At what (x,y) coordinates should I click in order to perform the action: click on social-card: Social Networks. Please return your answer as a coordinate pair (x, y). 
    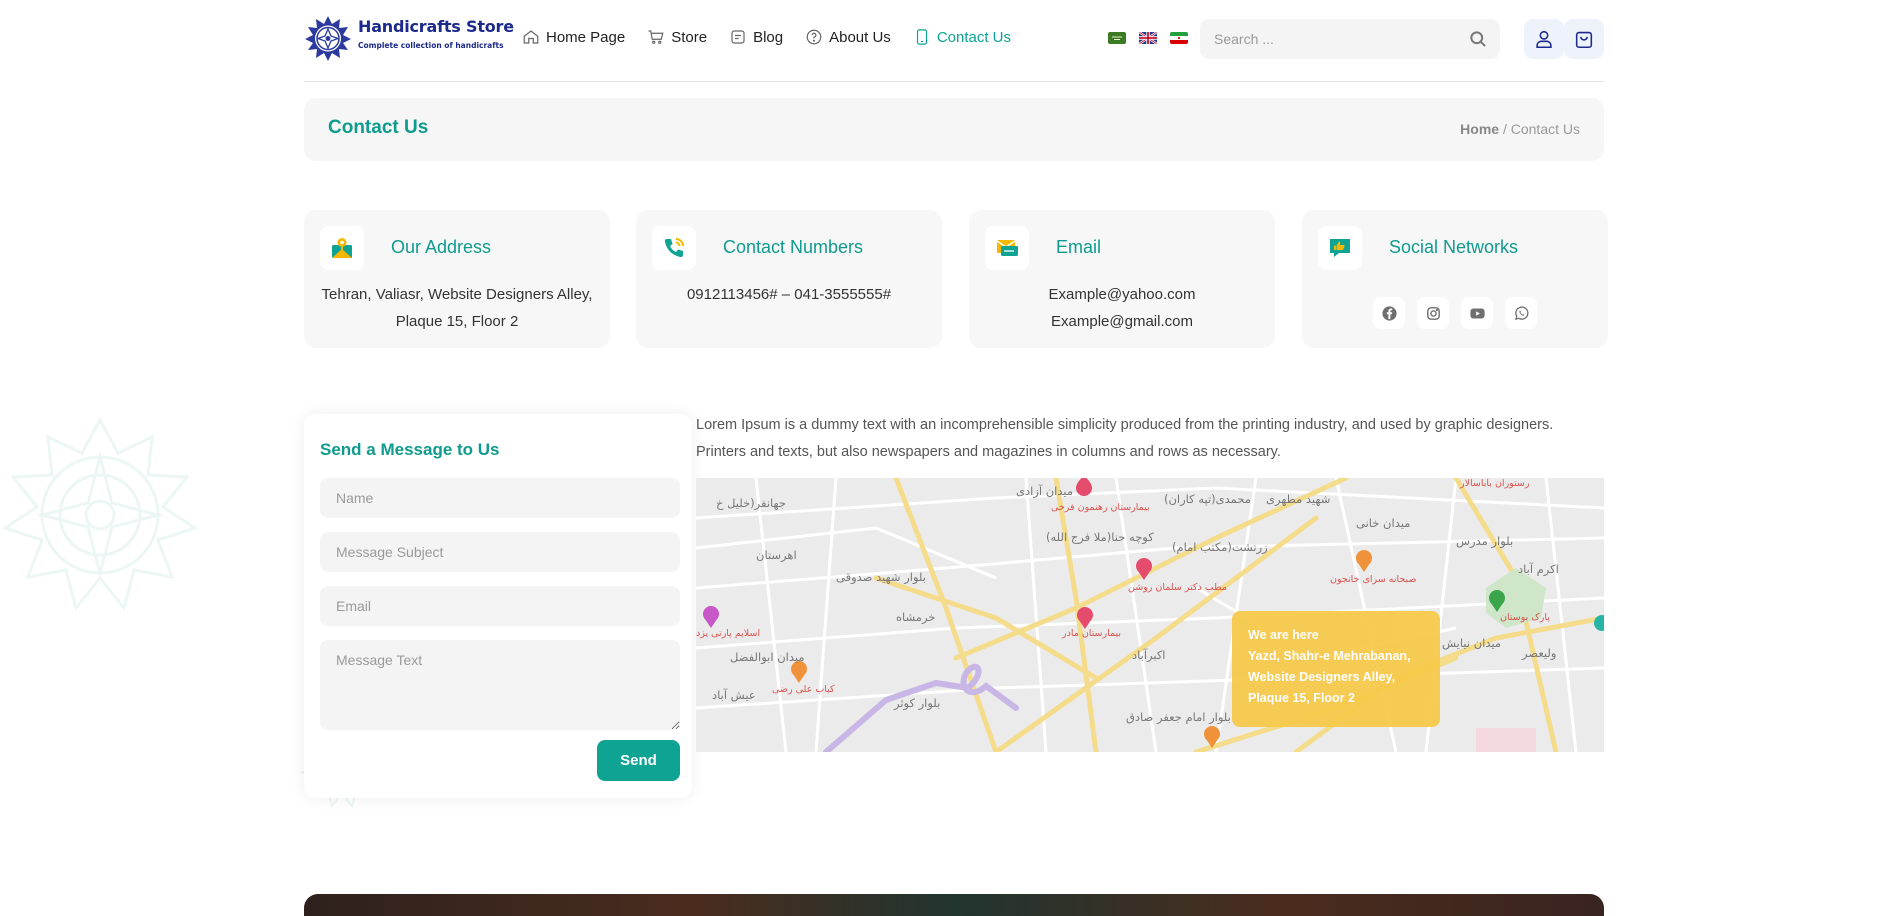
    Looking at the image, I should click on (1455, 279).